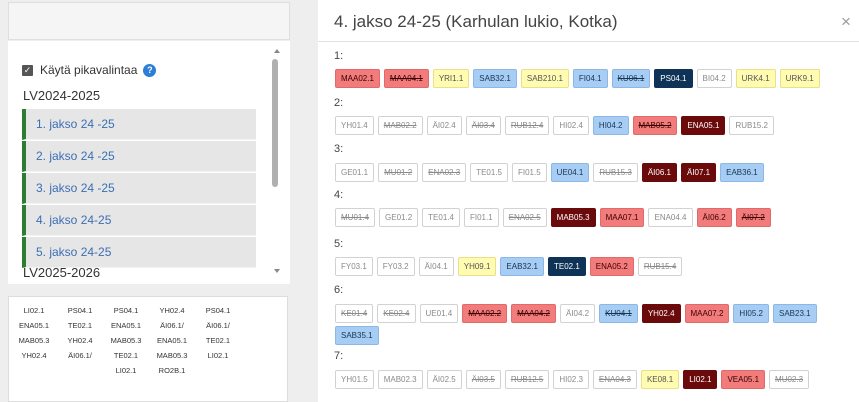 This screenshot has height=402, width=859. Describe the element at coordinates (139, 124) in the screenshot. I see `period-item-1: 1. jakso 24 -25` at that location.